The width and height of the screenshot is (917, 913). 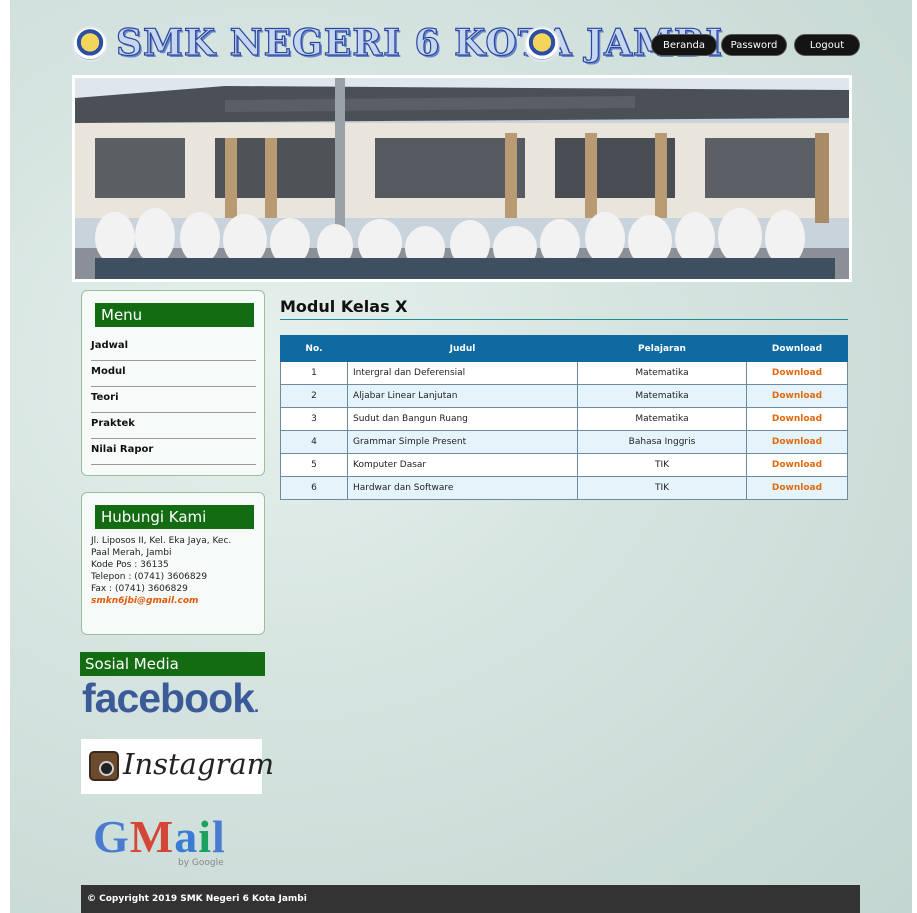 I want to click on facebook-label: facebook, so click(x=168, y=698).